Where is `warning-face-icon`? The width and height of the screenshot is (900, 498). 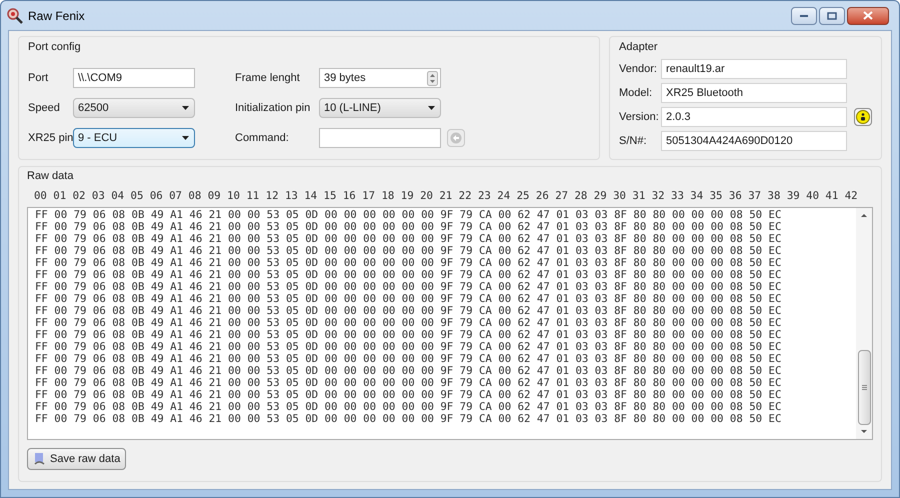 warning-face-icon is located at coordinates (863, 117).